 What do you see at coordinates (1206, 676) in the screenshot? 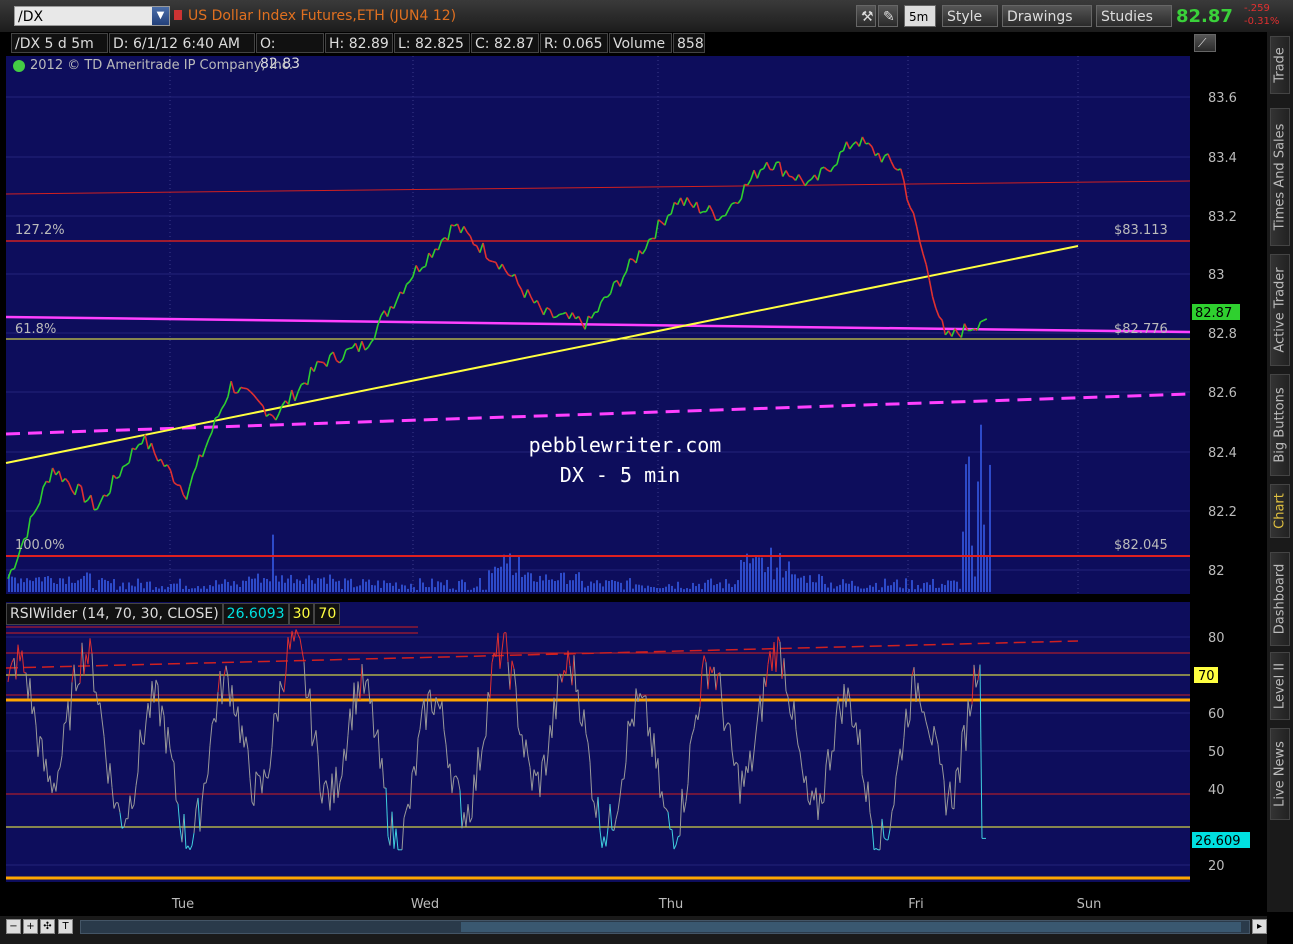
I see `rsi-70-marker: 70` at bounding box center [1206, 676].